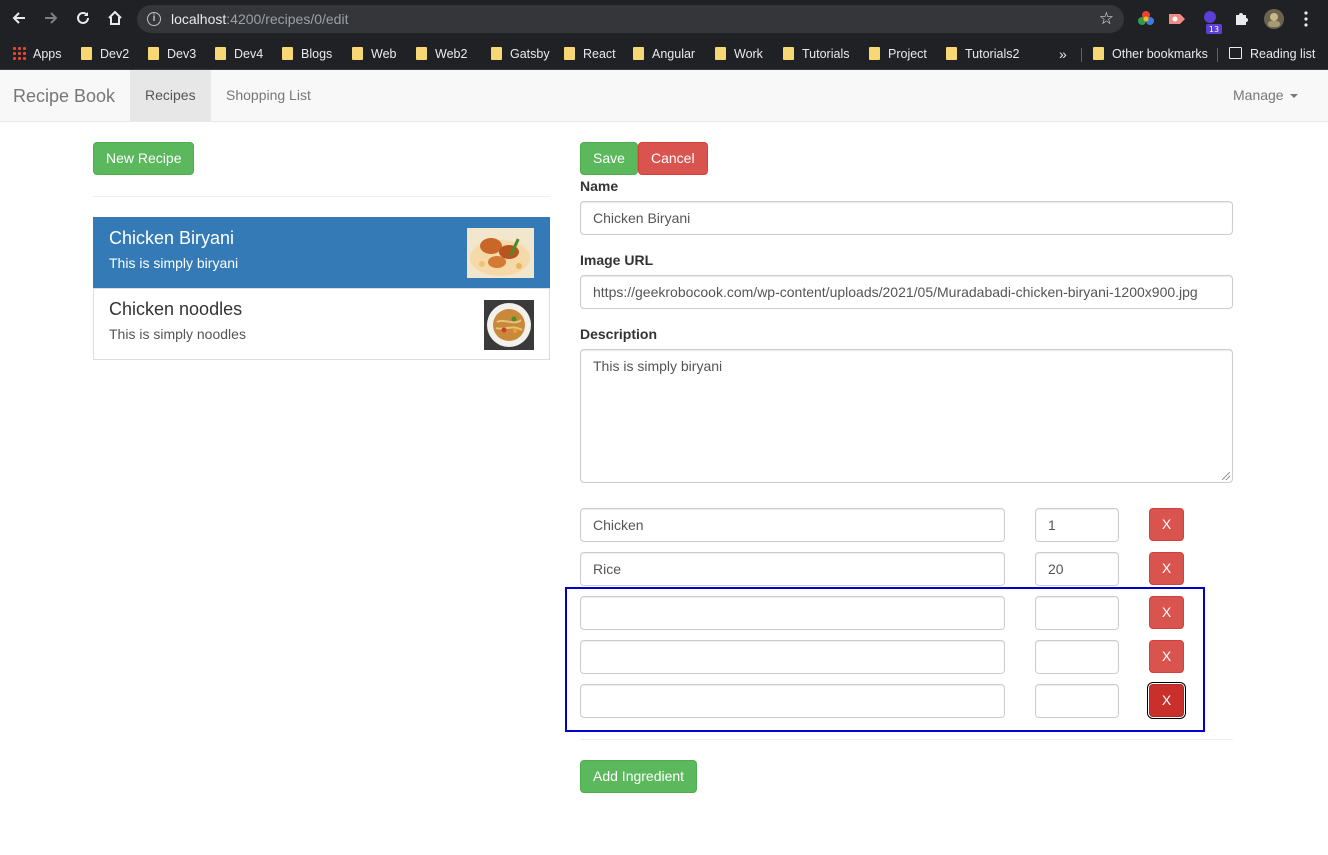 This screenshot has width=1328, height=855. I want to click on resize-handle-icon, so click(1226, 476).